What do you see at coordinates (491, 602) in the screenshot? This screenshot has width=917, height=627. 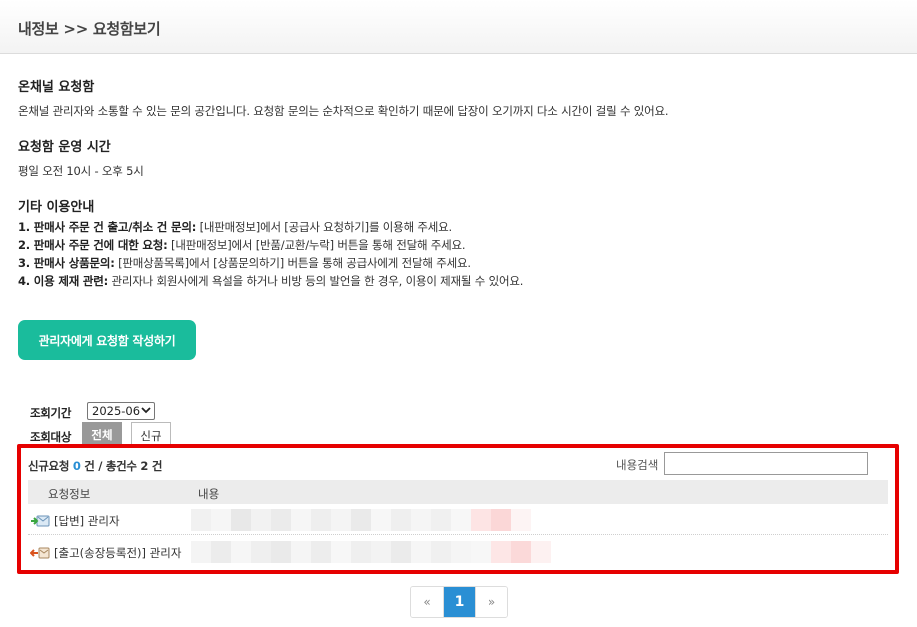 I see `next-page-button: »` at bounding box center [491, 602].